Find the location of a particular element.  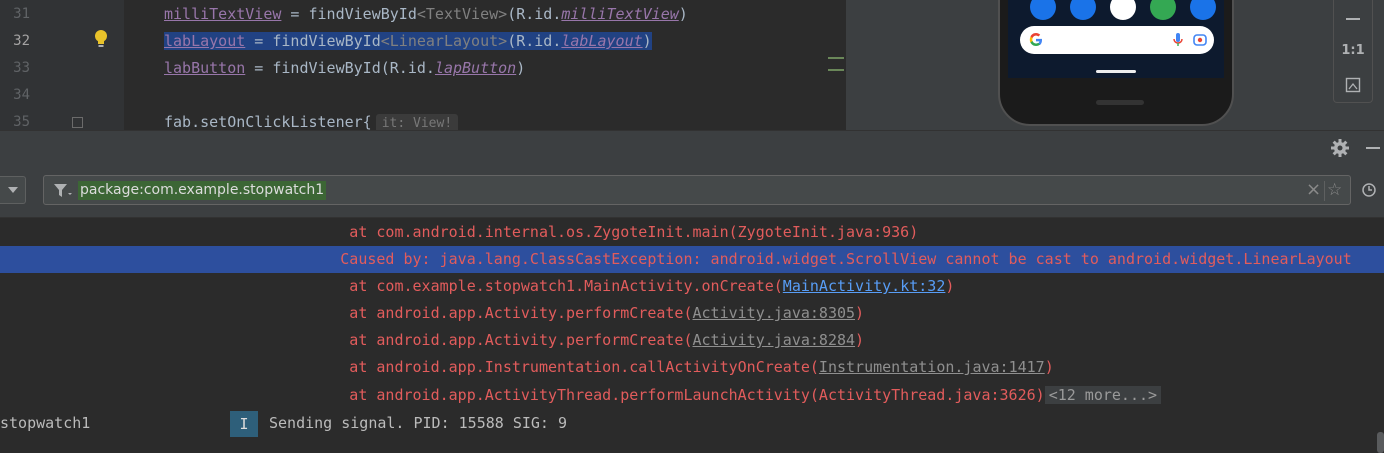

device-frame is located at coordinates (1116, 63).